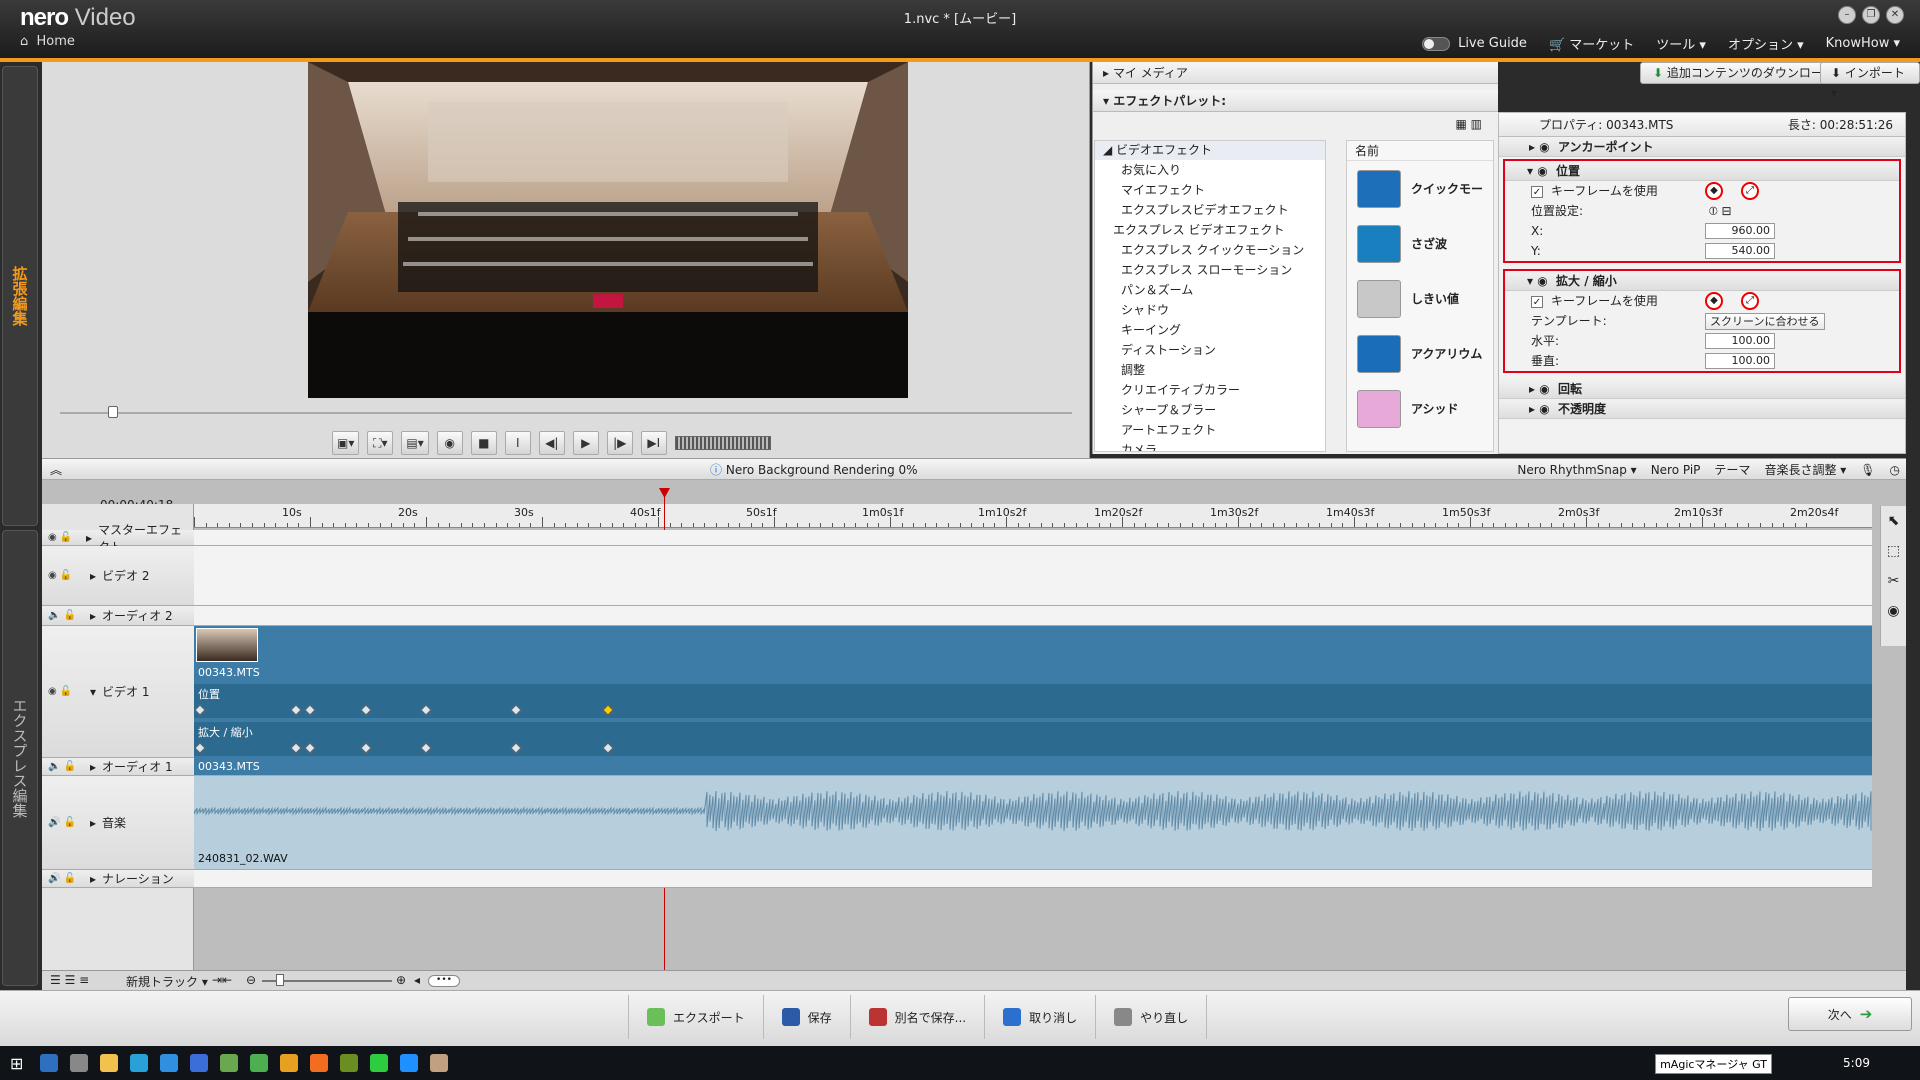 The width and height of the screenshot is (1920, 1080). What do you see at coordinates (380, 443) in the screenshot?
I see `fit-mode-button: ⛶▾` at bounding box center [380, 443].